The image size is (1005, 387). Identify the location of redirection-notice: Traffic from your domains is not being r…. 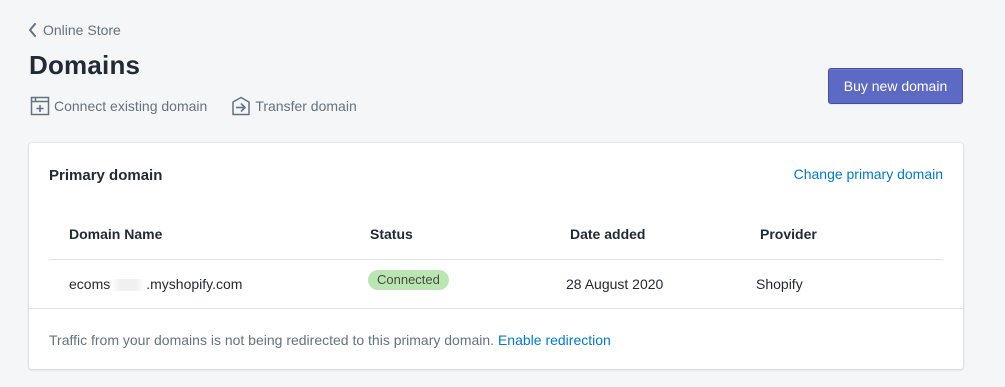
(330, 340).